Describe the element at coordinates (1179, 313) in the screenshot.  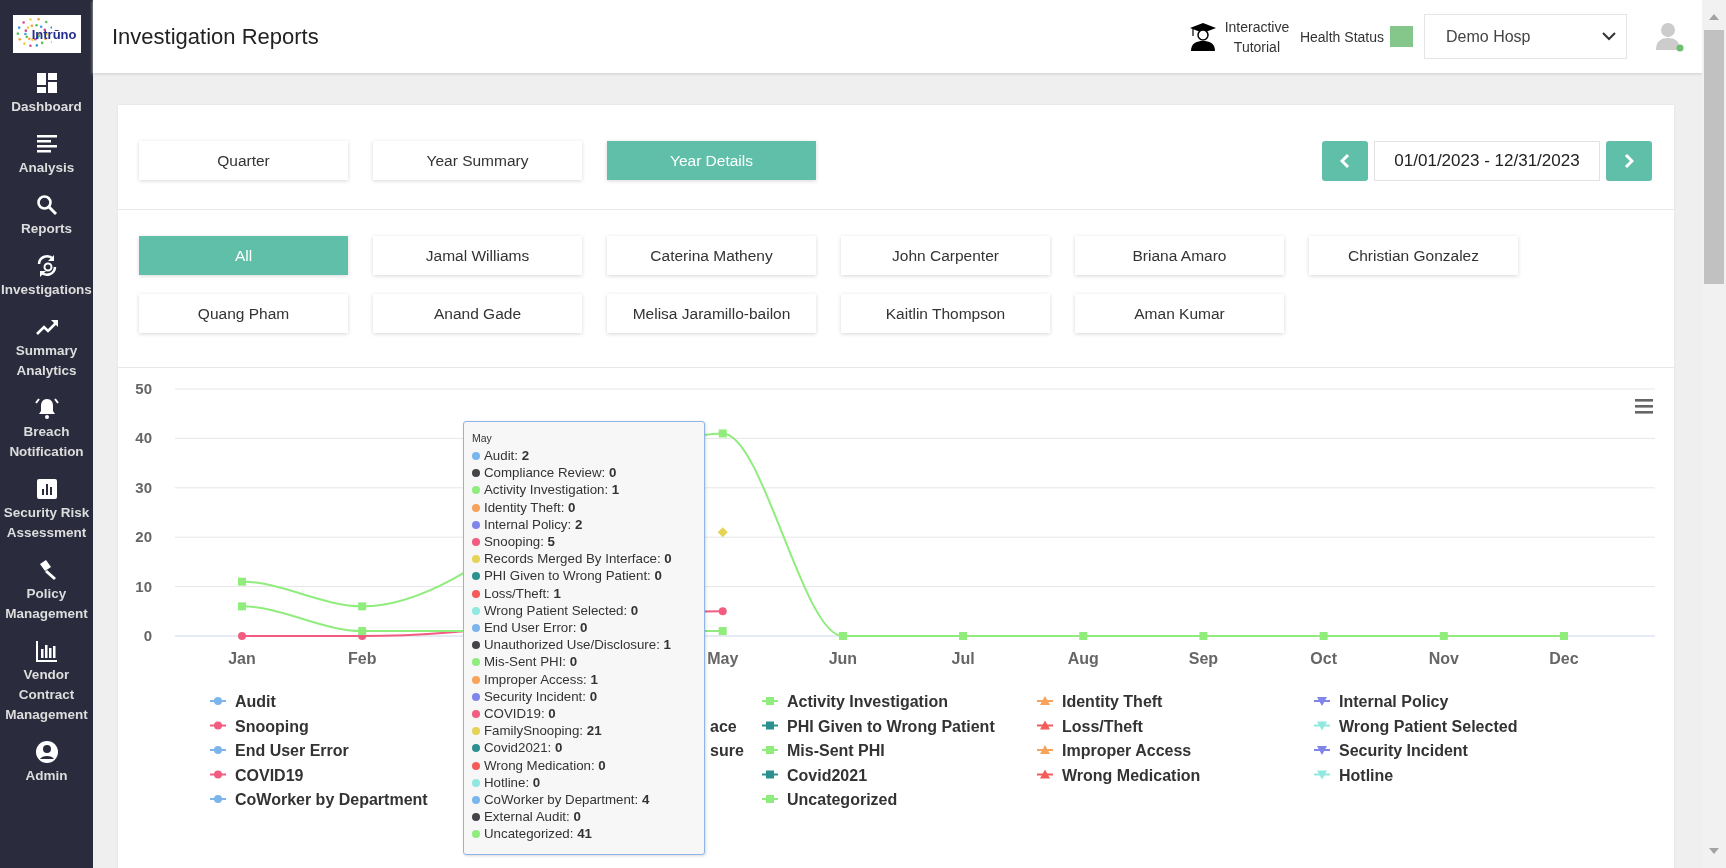
I see `user-filter-button: Aman Kumar` at that location.